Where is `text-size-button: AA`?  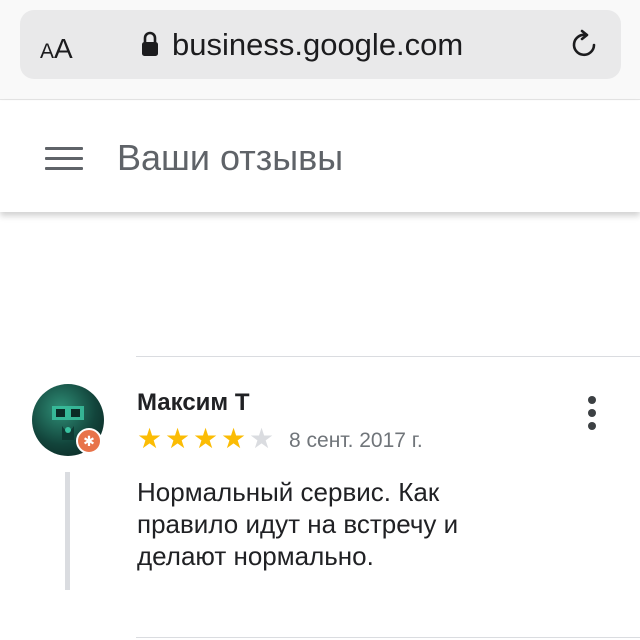 text-size-button: AA is located at coordinates (56, 48).